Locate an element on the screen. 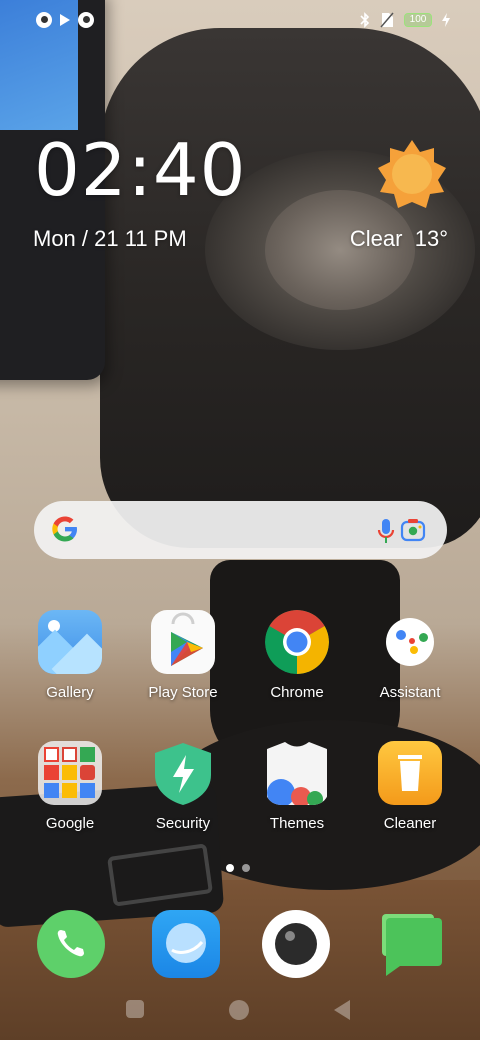  page-dot is located at coordinates (246, 868).